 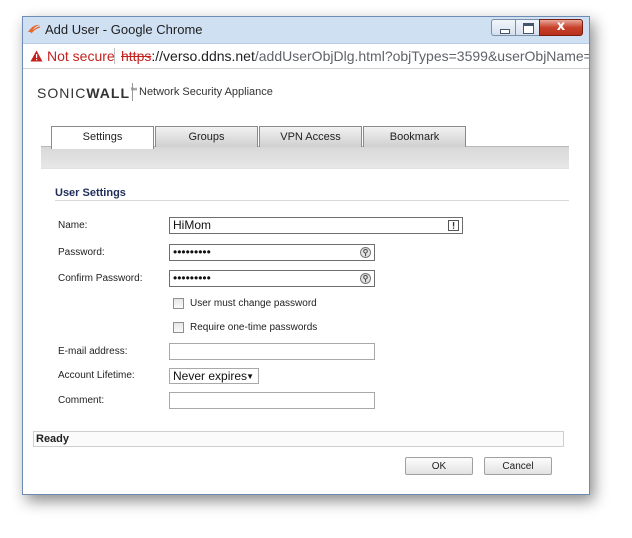 What do you see at coordinates (192, 278) in the screenshot?
I see `confirm-password-value: •••••••••` at bounding box center [192, 278].